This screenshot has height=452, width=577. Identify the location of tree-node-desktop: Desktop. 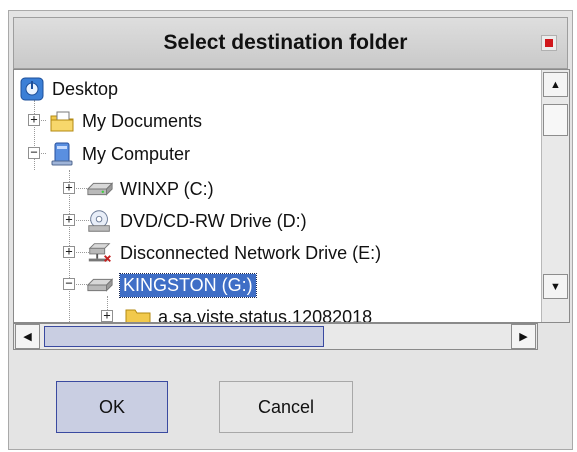
(68, 89).